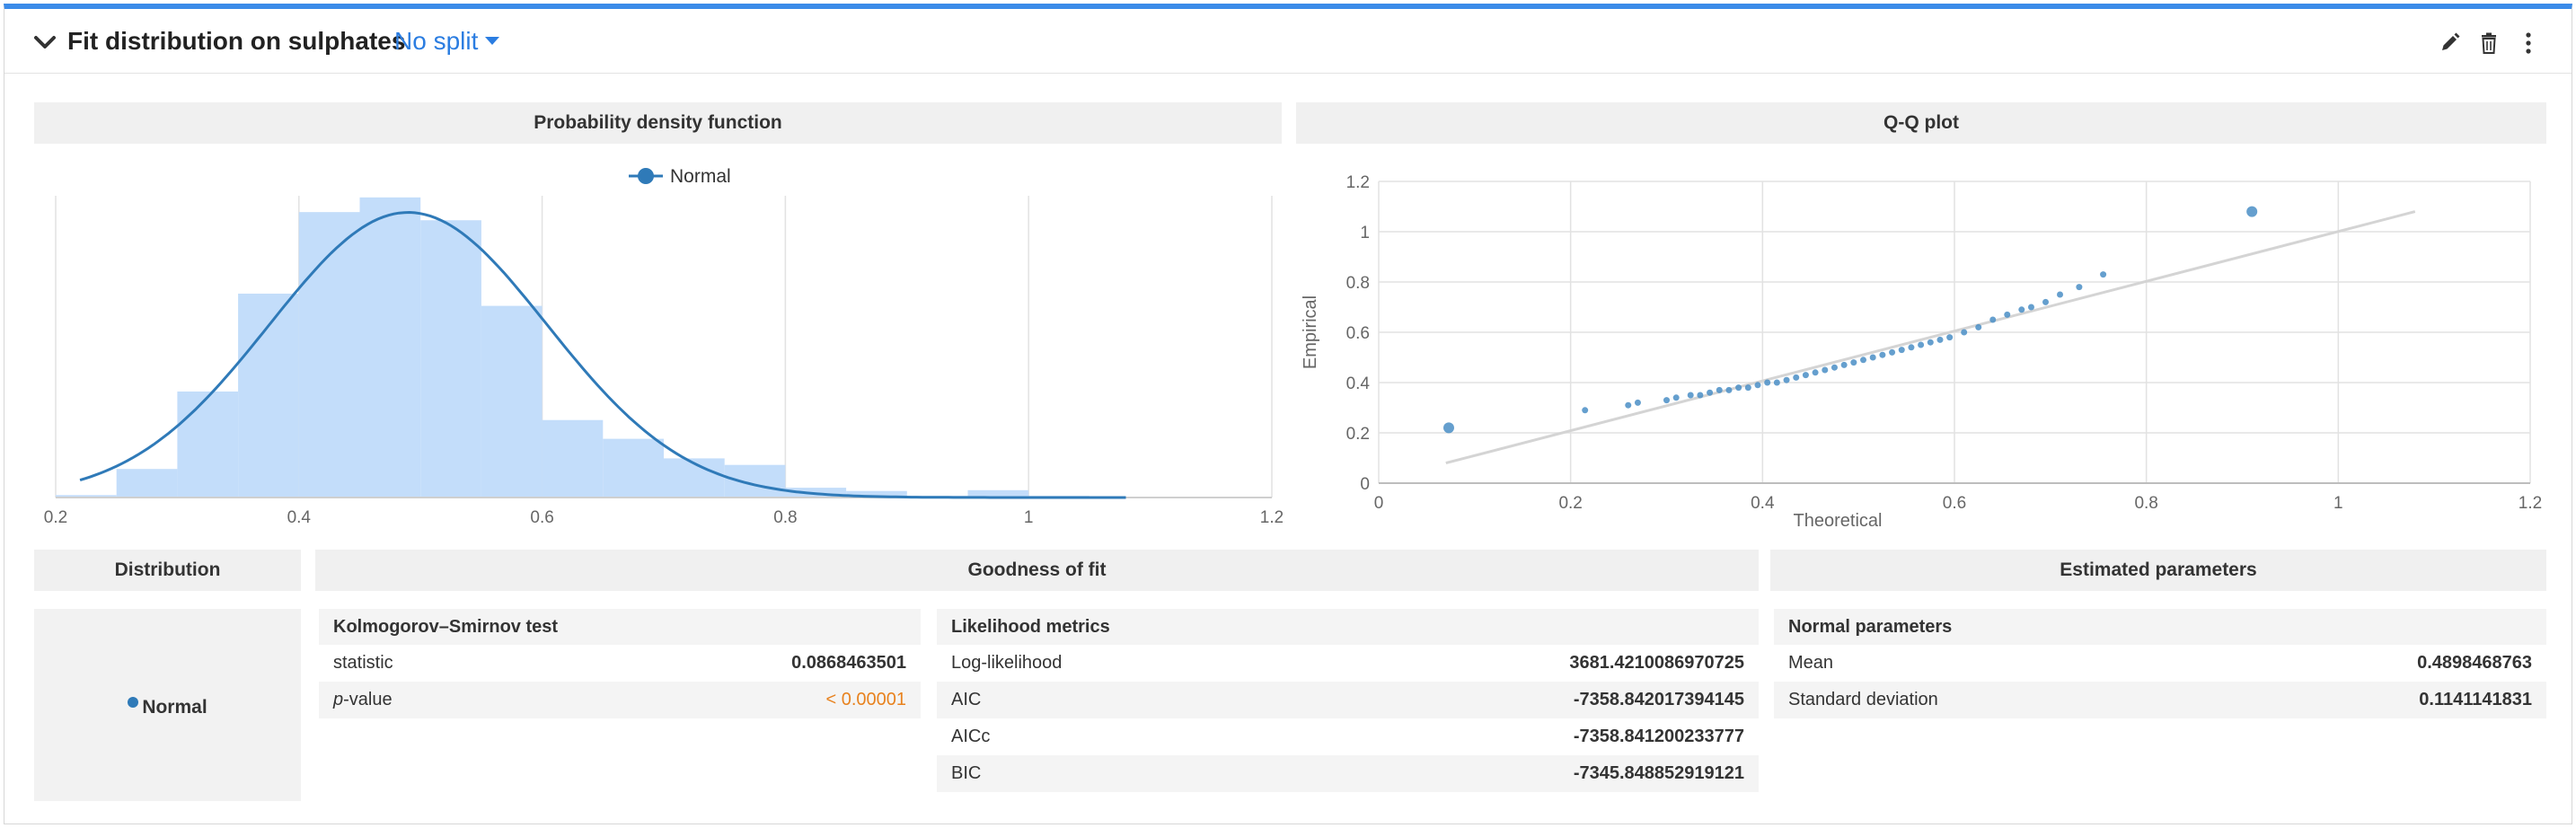 This screenshot has height=828, width=2576. Describe the element at coordinates (1037, 571) in the screenshot. I see `goodness-panel-title: Goodness of fit` at that location.